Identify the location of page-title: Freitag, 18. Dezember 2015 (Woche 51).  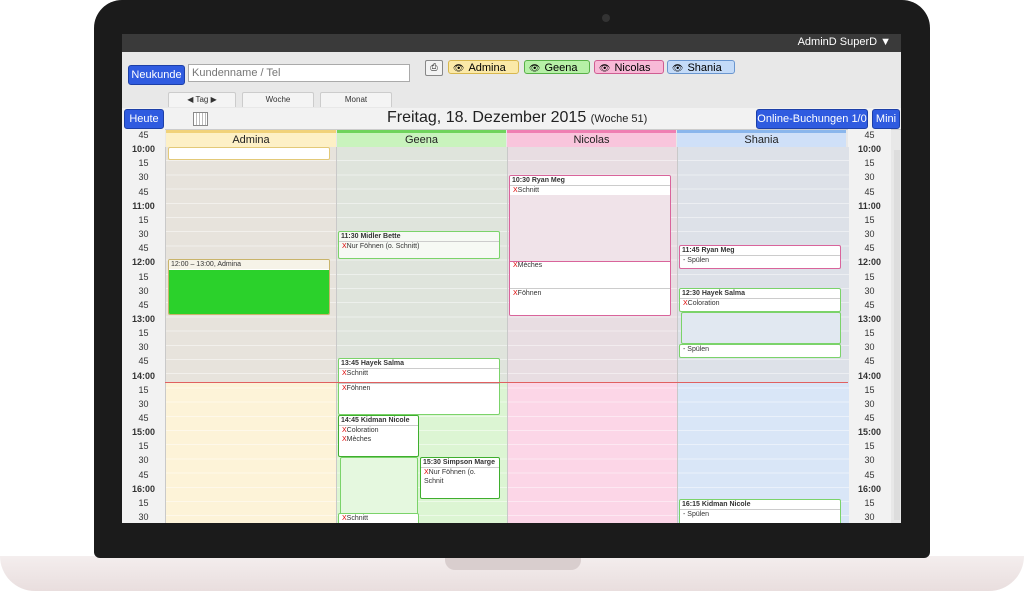
(517, 117).